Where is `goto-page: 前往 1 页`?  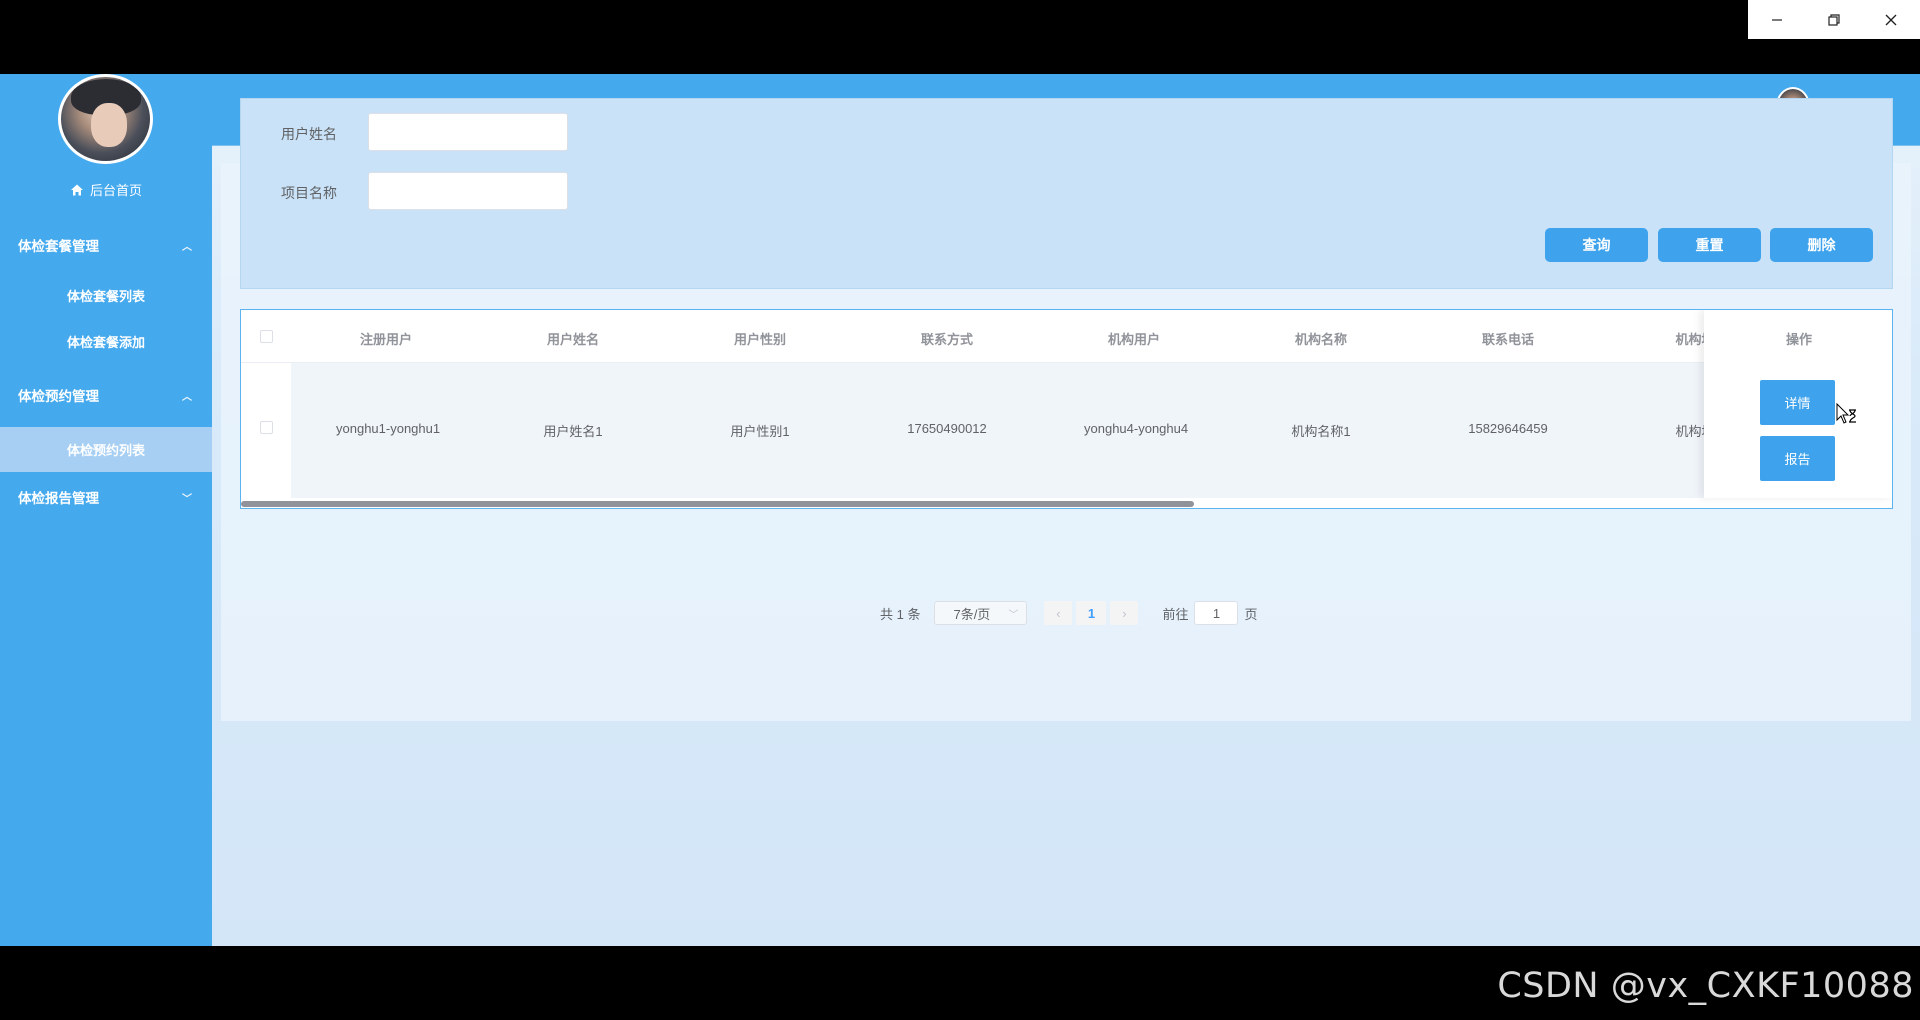 goto-page: 前往 1 页 is located at coordinates (1210, 613).